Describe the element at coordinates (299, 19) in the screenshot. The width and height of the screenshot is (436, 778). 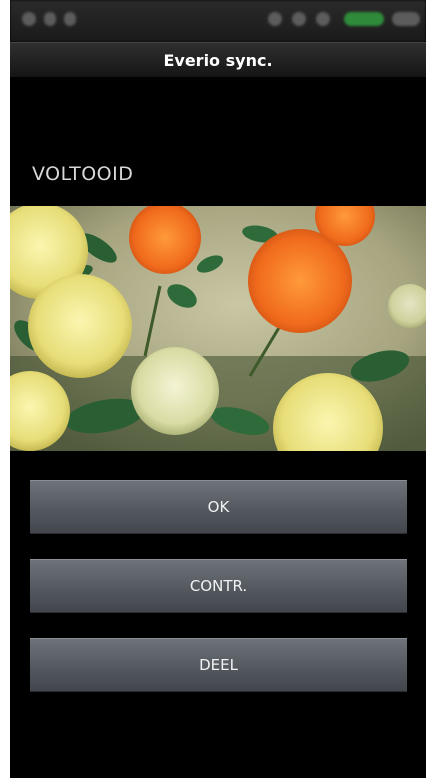
I see `wifi-icon` at that location.